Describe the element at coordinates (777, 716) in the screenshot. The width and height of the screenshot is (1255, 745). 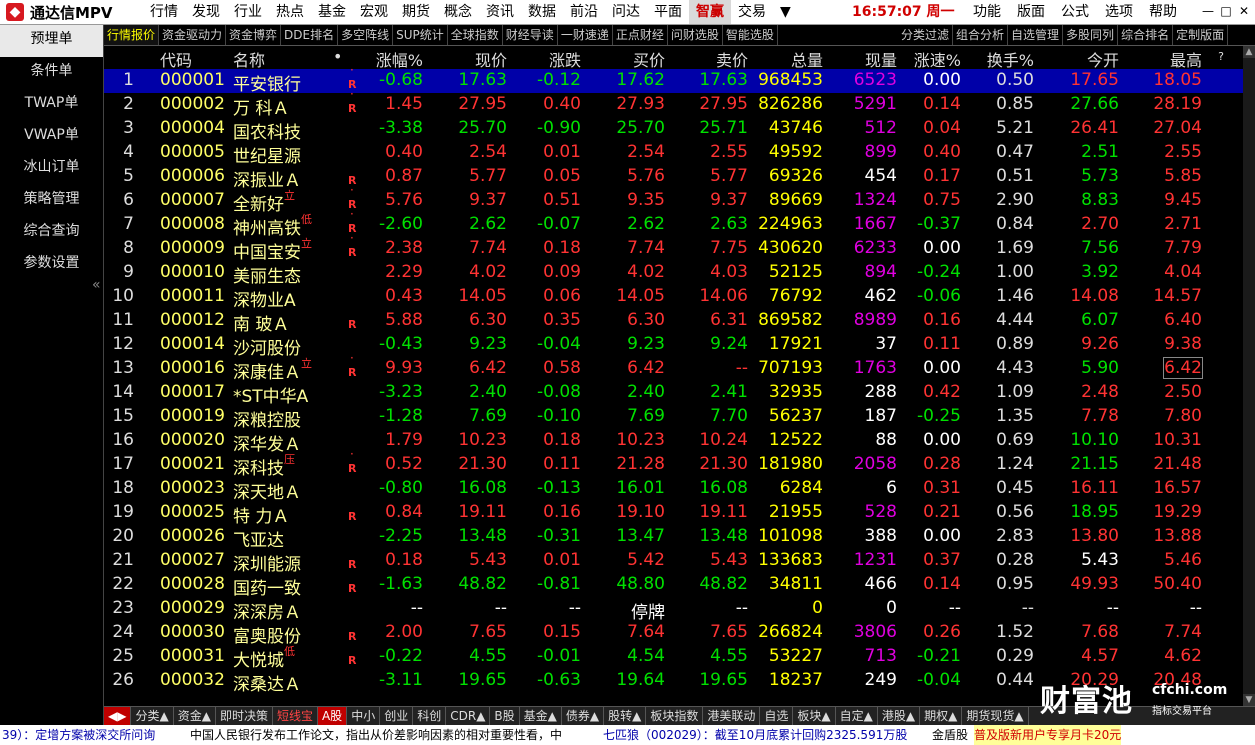
I see `bottom-tab-16: 自选` at that location.